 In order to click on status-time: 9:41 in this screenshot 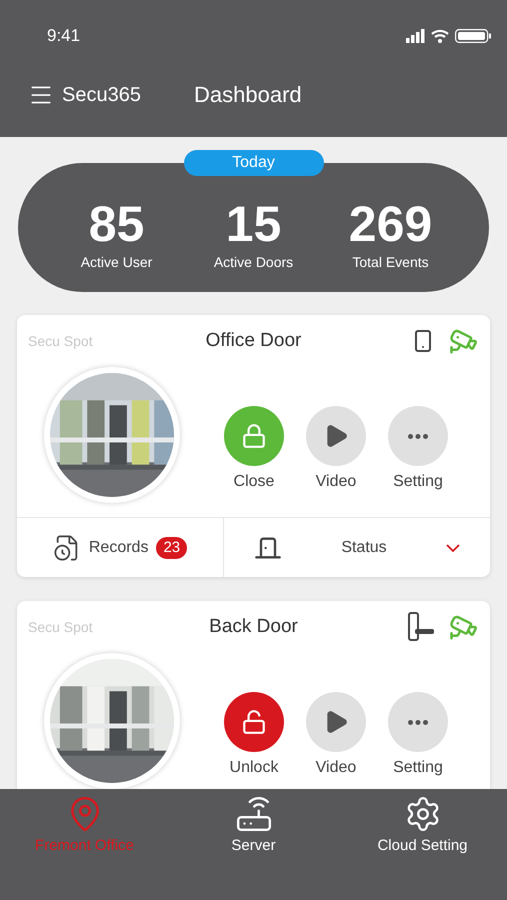, I will do `click(63, 36)`.